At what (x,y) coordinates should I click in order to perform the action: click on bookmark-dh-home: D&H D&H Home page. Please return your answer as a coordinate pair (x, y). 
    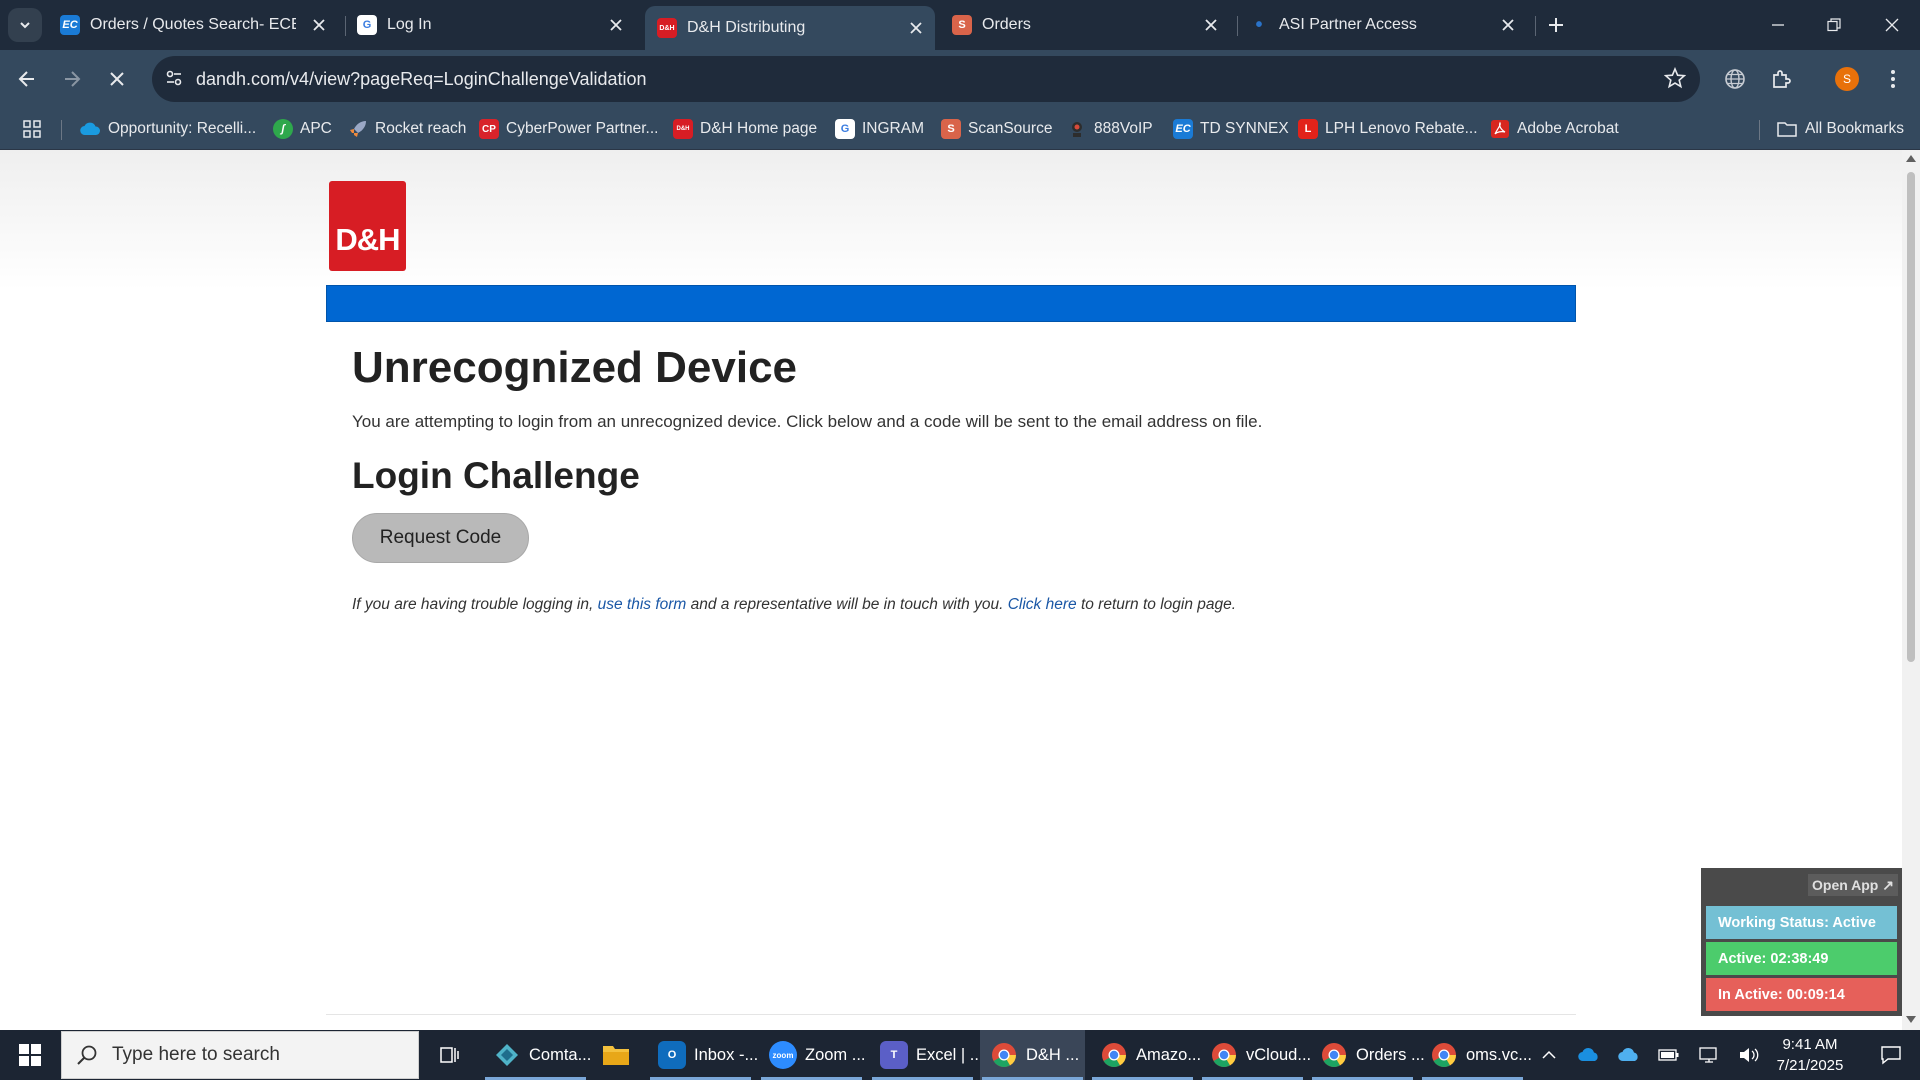
    Looking at the image, I should click on (745, 129).